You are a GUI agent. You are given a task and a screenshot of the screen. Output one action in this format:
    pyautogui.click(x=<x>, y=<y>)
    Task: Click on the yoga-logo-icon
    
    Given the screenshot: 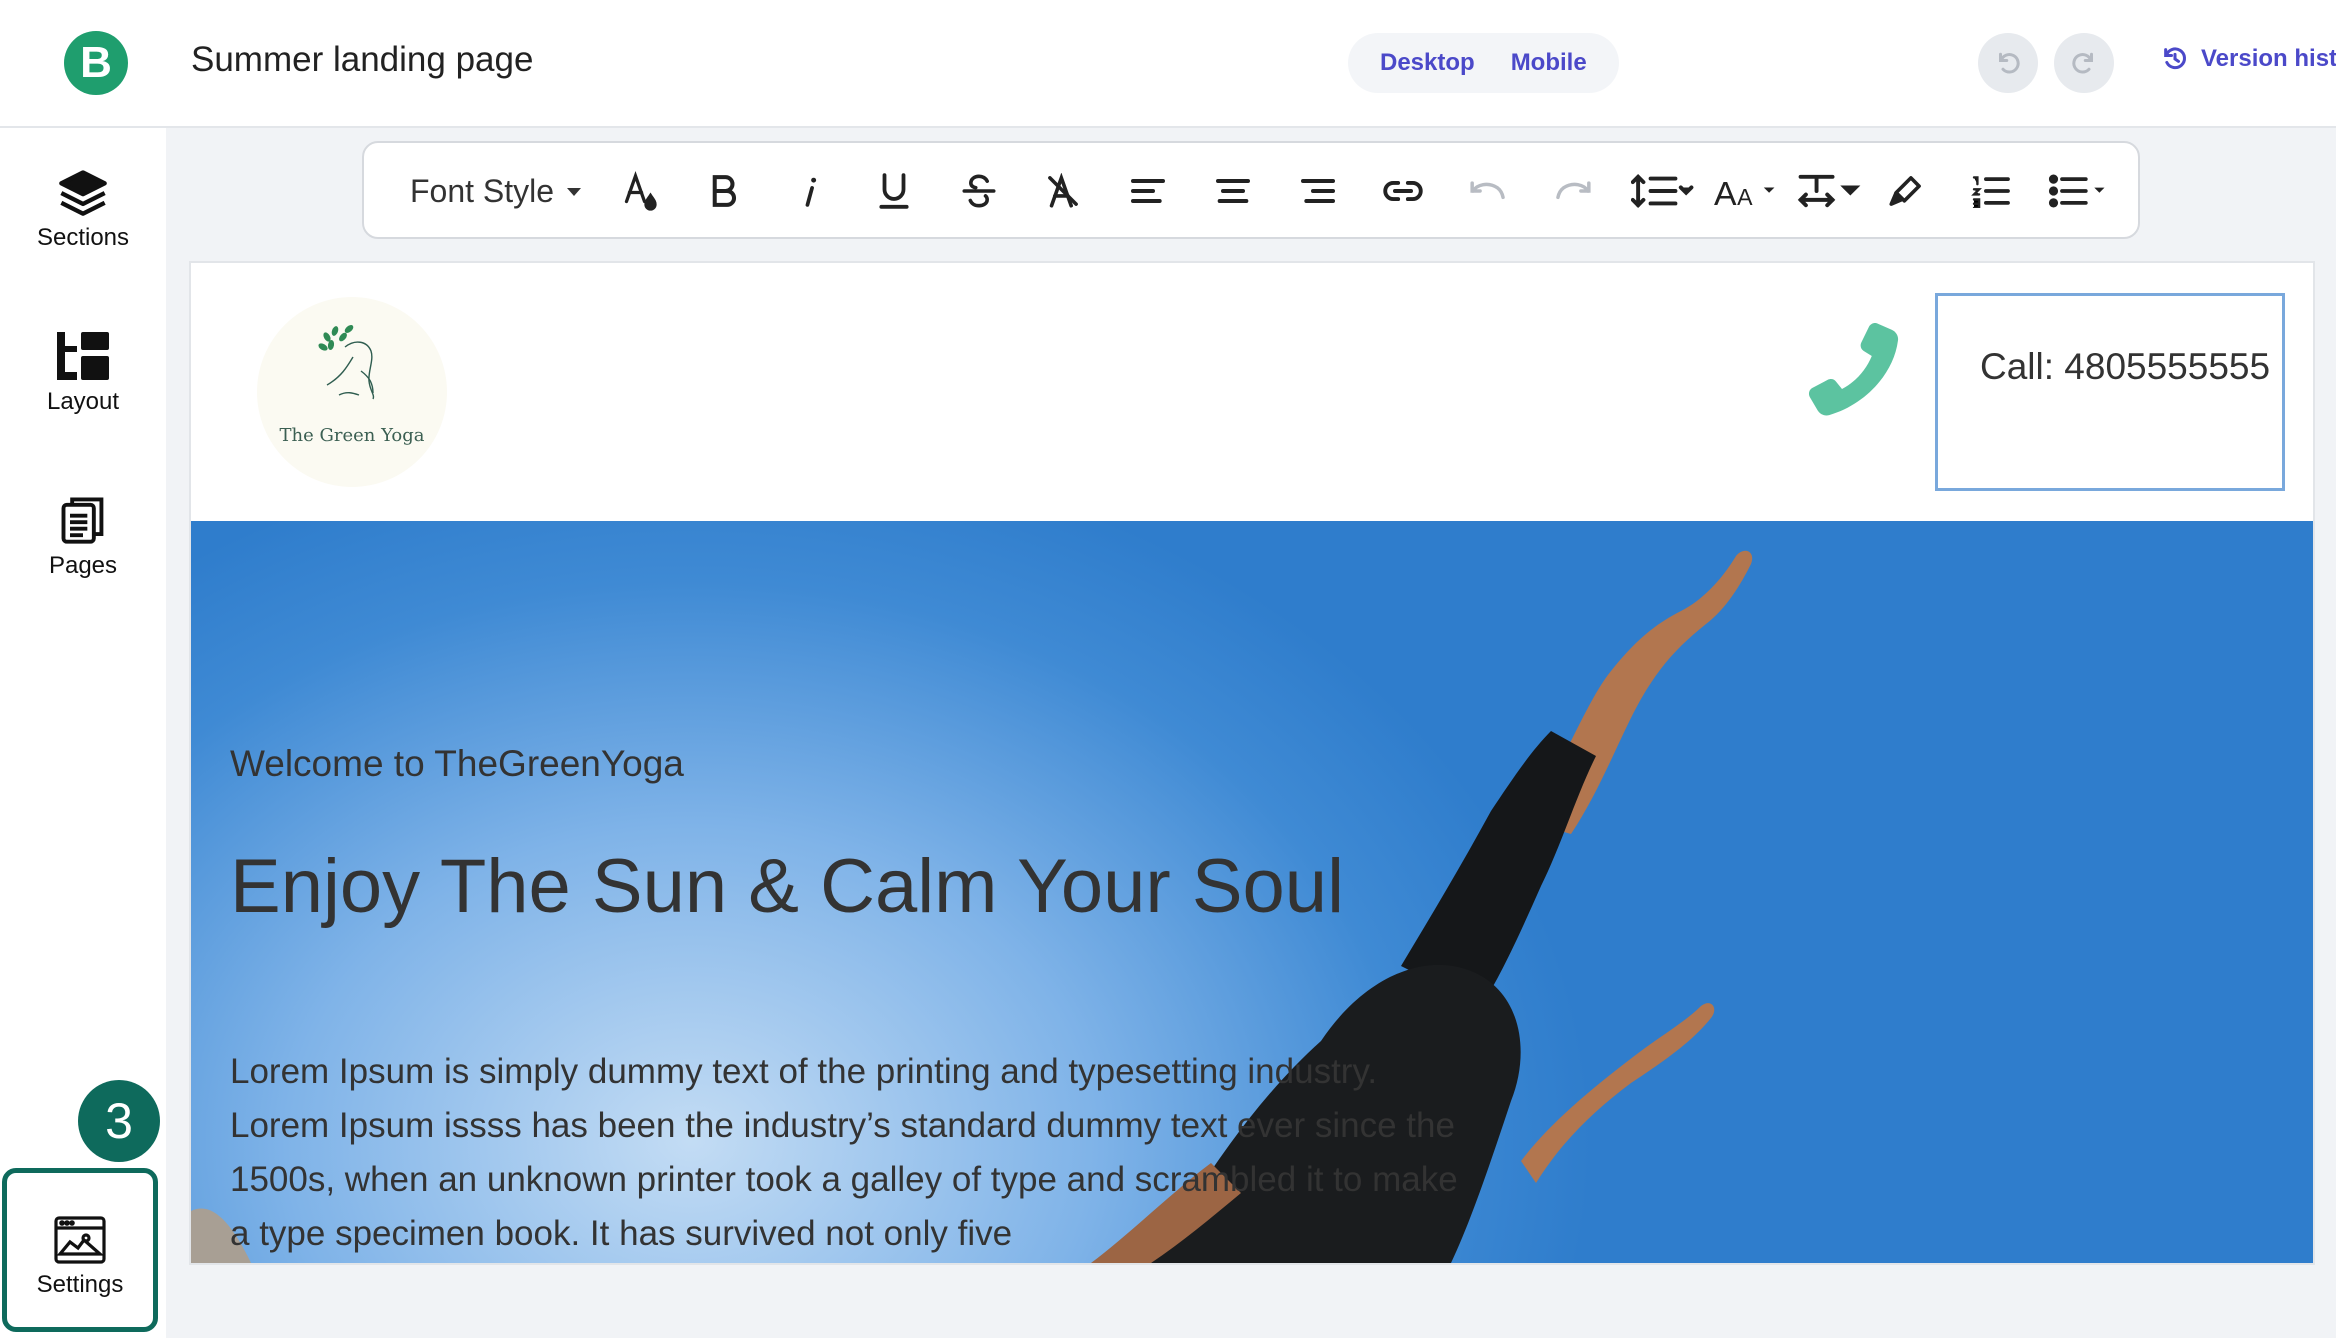 What is the action you would take?
    pyautogui.click(x=346, y=362)
    